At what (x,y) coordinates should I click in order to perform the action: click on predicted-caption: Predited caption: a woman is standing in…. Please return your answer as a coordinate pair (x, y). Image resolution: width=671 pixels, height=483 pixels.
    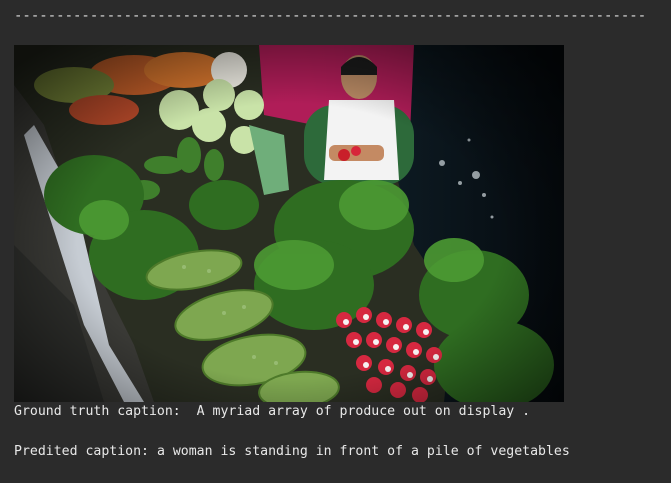
    Looking at the image, I should click on (292, 452).